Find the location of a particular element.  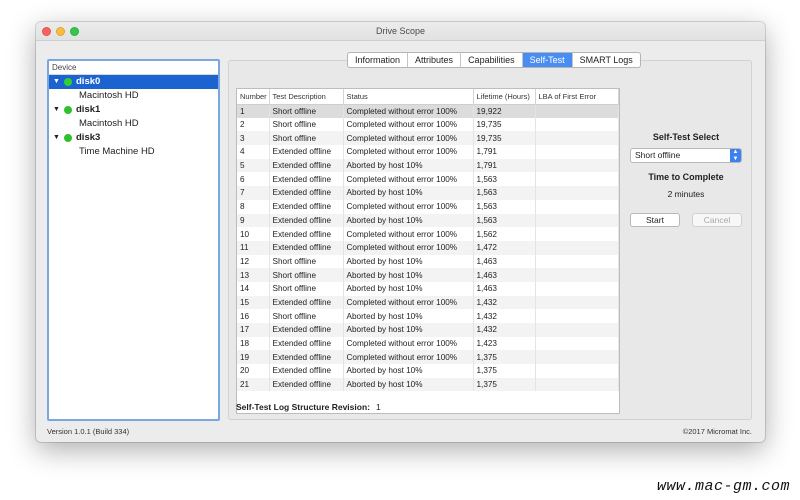

sidebar-disk-item: ▼ disk0 is located at coordinates (133, 82).